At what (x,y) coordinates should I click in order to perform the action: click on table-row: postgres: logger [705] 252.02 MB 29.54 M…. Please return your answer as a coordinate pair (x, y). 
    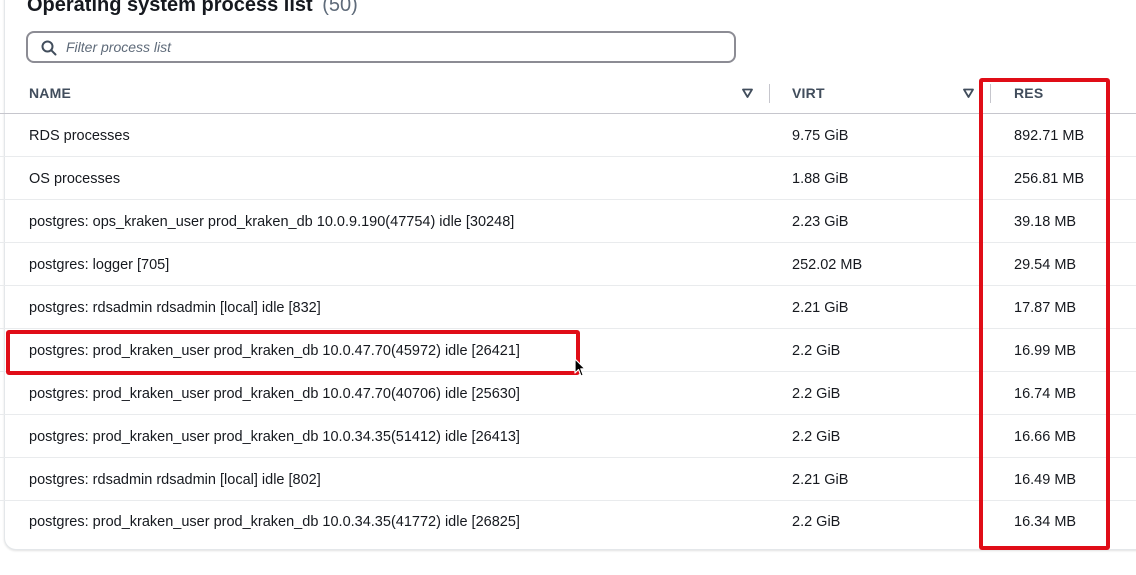
    Looking at the image, I should click on (568, 264).